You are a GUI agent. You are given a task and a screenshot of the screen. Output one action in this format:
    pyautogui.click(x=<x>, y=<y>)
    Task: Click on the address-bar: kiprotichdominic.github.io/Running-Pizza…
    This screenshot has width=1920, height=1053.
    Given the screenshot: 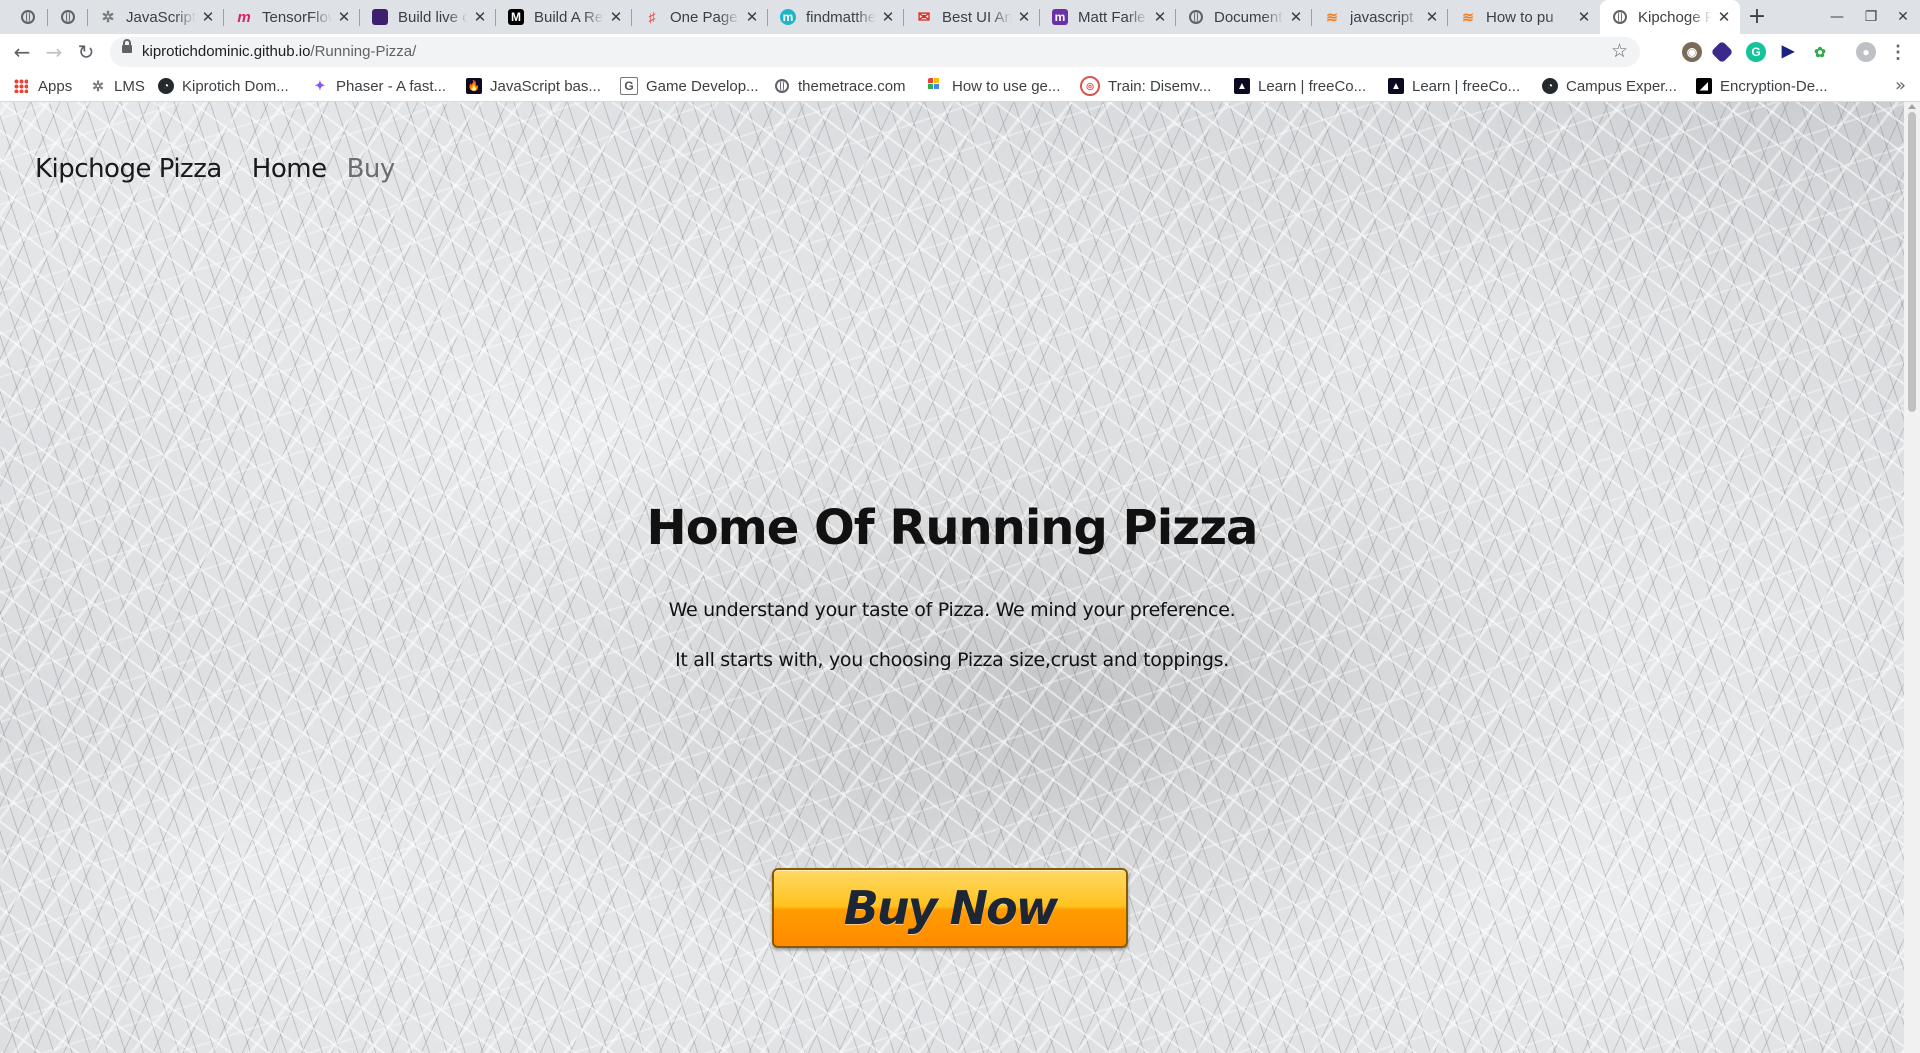 What is the action you would take?
    pyautogui.click(x=875, y=52)
    